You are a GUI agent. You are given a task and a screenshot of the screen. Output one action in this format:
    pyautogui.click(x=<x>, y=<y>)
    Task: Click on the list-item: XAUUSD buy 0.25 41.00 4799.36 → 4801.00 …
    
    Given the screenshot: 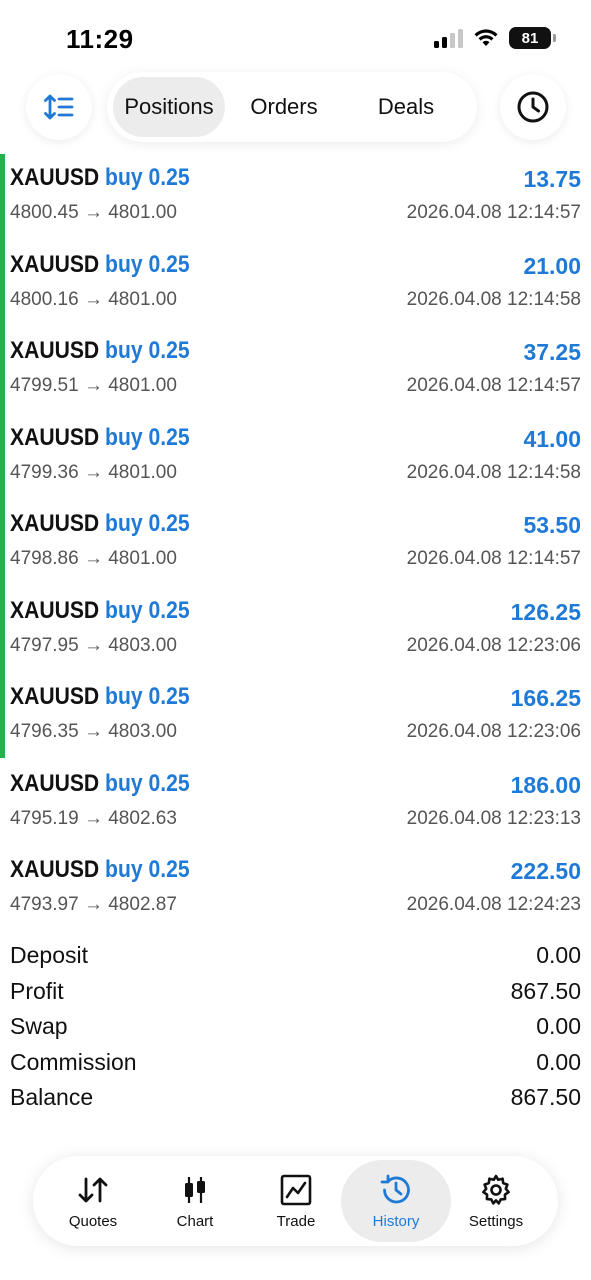 What is the action you would take?
    pyautogui.click(x=295, y=457)
    